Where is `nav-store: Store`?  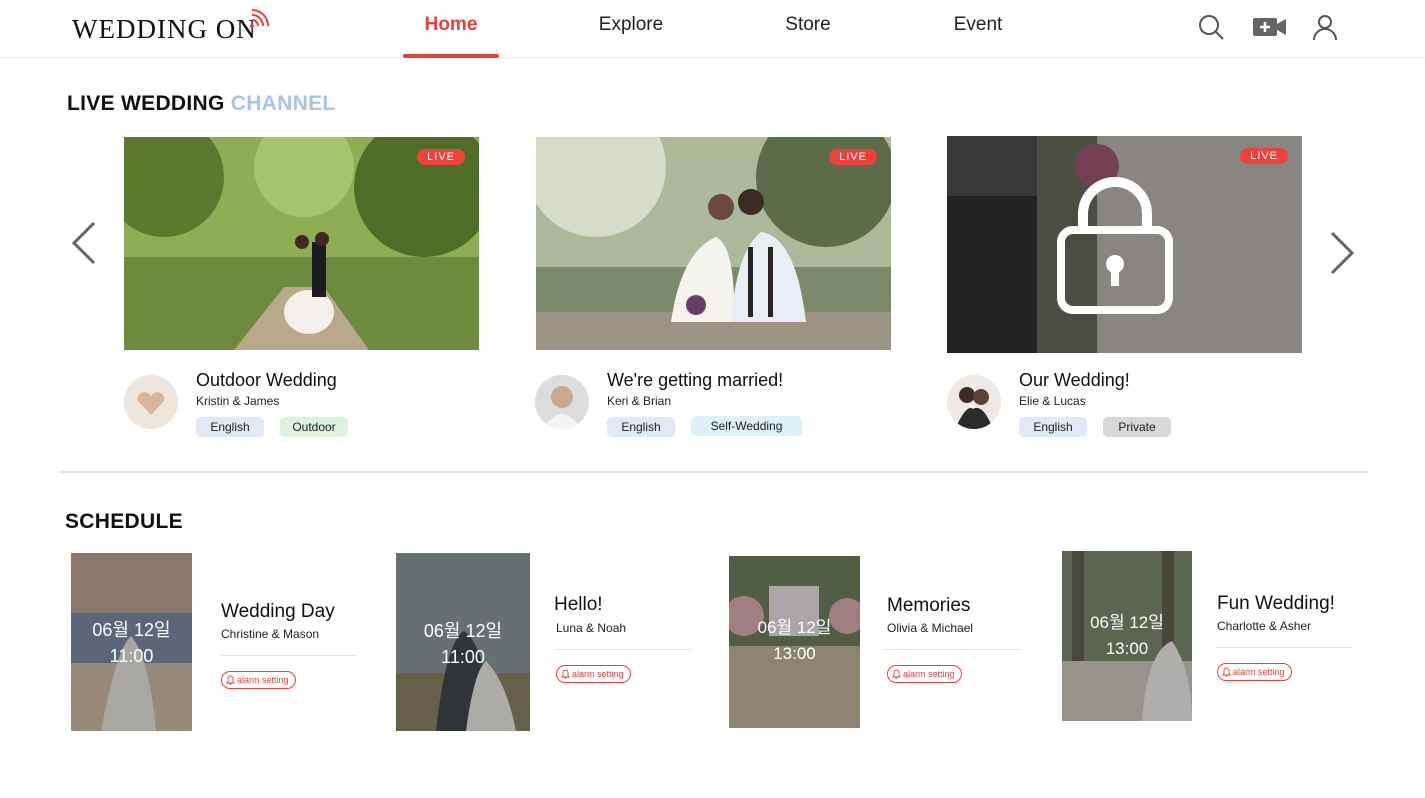
nav-store: Store is located at coordinates (808, 36).